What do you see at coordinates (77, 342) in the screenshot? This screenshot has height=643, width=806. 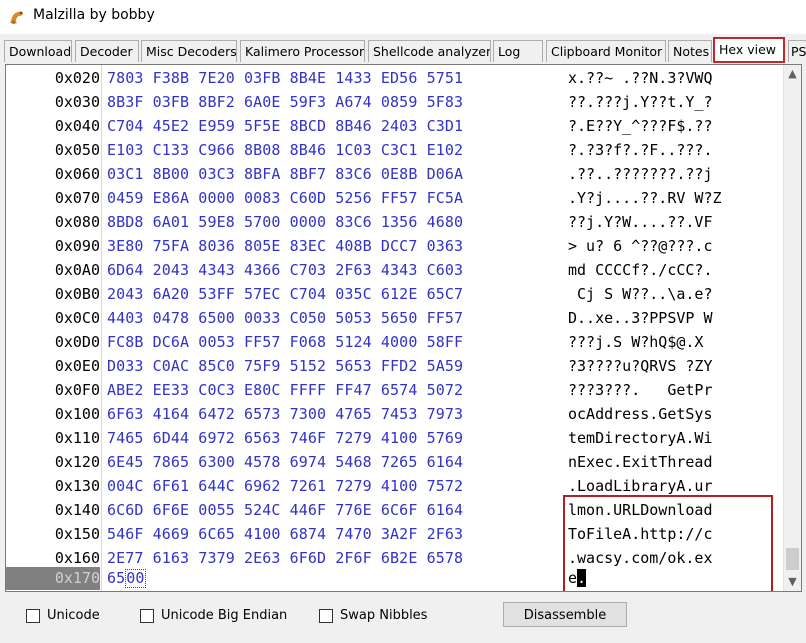 I see `row-address: 0x0D0` at bounding box center [77, 342].